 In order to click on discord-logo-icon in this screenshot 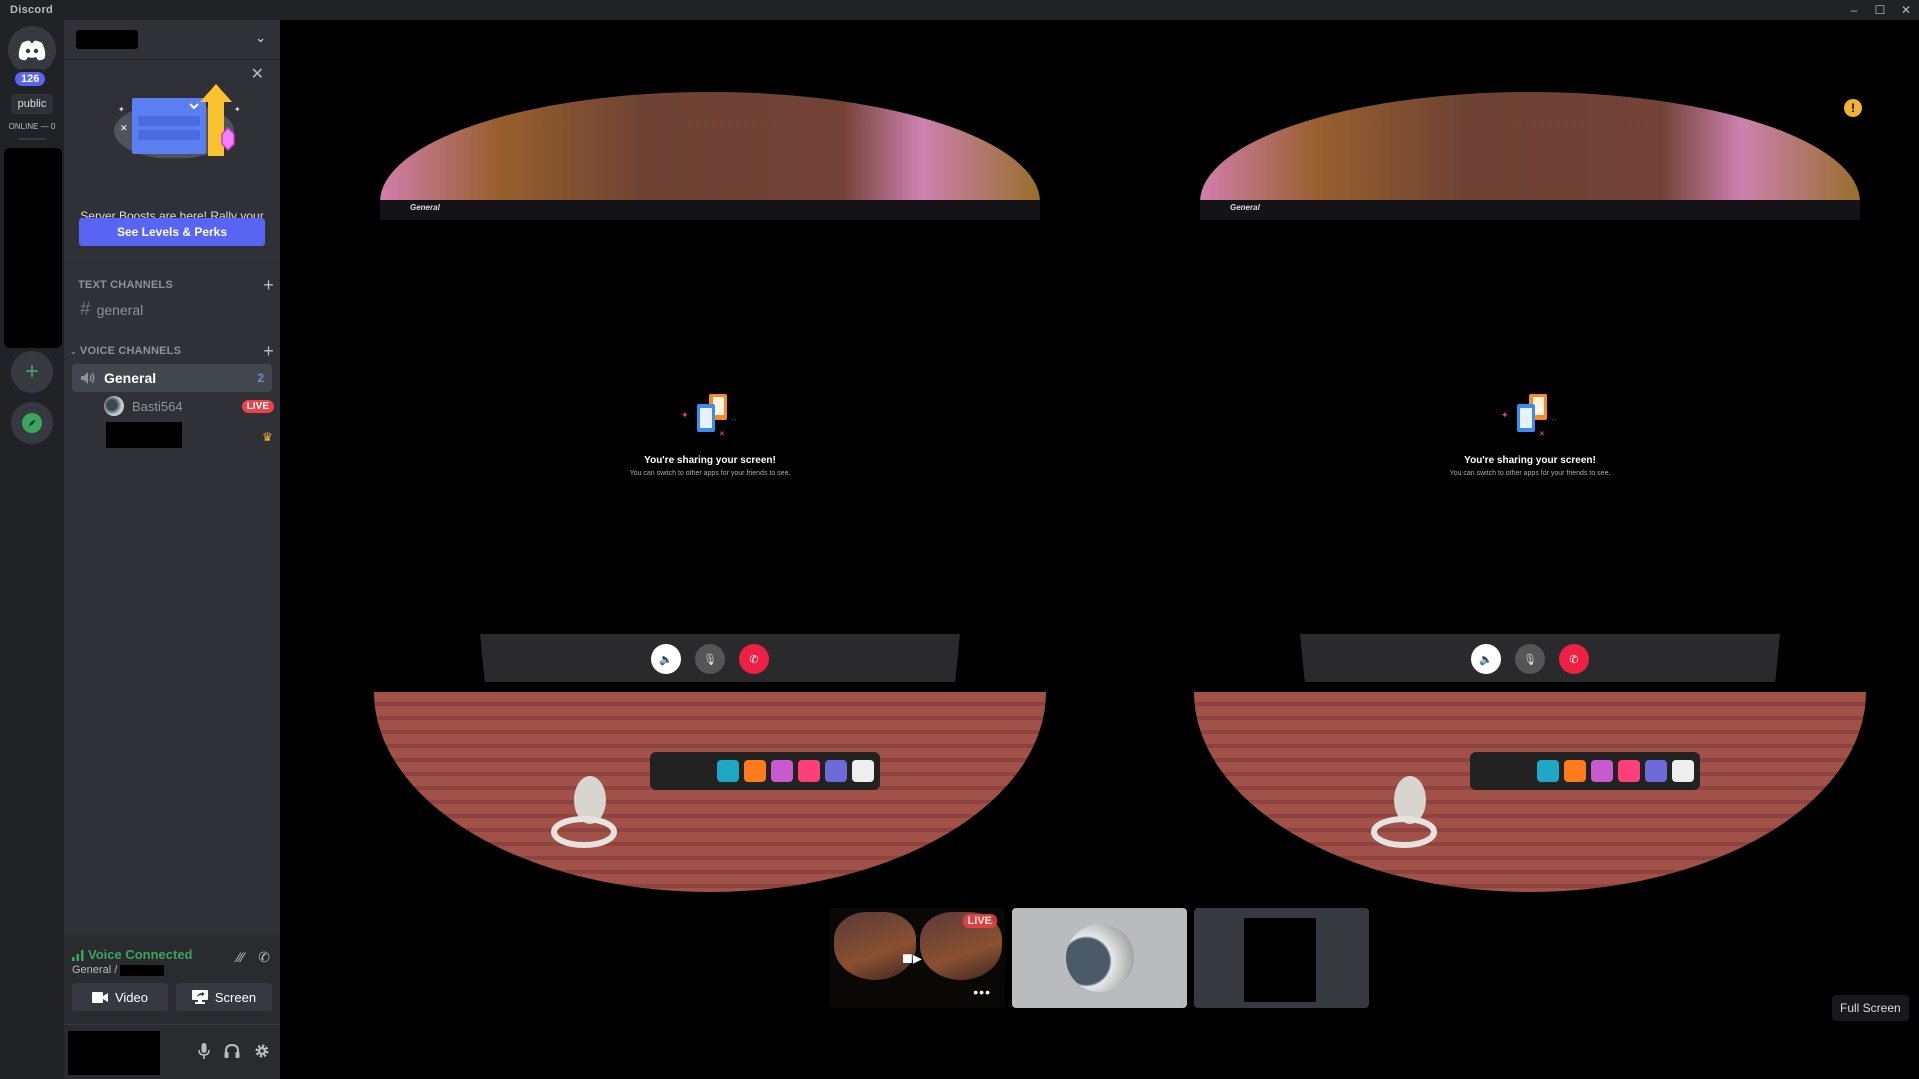, I will do `click(32, 50)`.